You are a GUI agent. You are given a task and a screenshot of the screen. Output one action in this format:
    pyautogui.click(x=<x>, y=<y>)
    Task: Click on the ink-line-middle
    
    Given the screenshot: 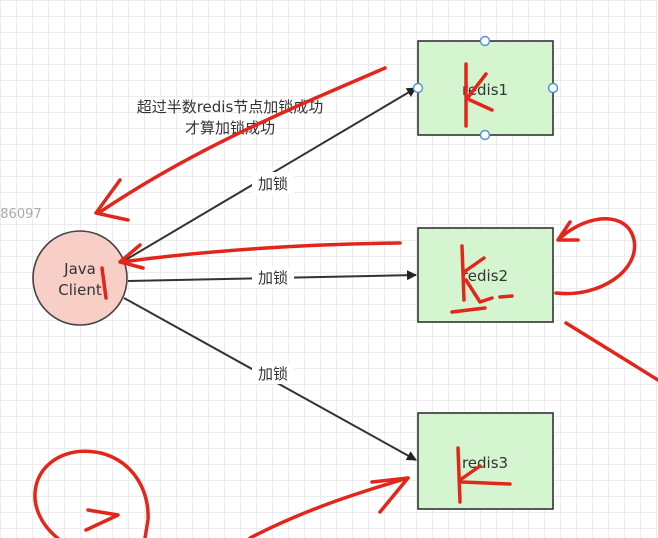 What is the action you would take?
    pyautogui.click(x=261, y=252)
    